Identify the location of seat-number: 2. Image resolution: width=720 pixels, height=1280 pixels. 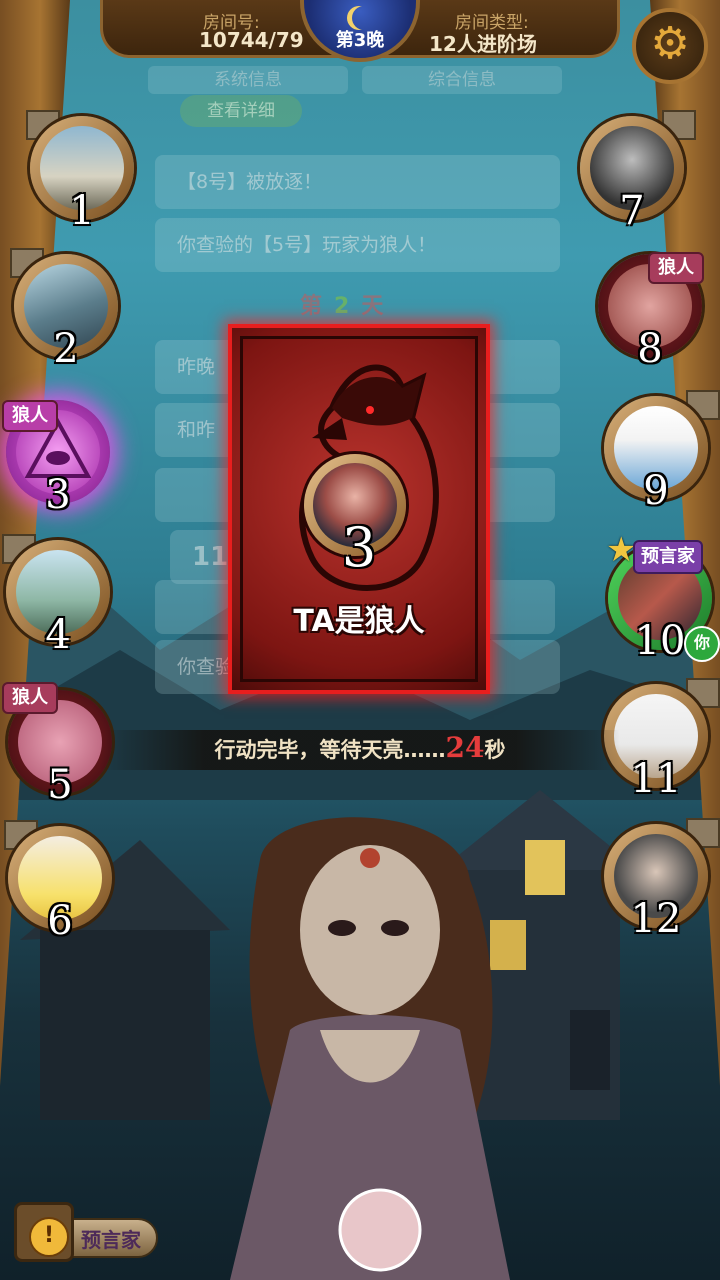
(66, 349).